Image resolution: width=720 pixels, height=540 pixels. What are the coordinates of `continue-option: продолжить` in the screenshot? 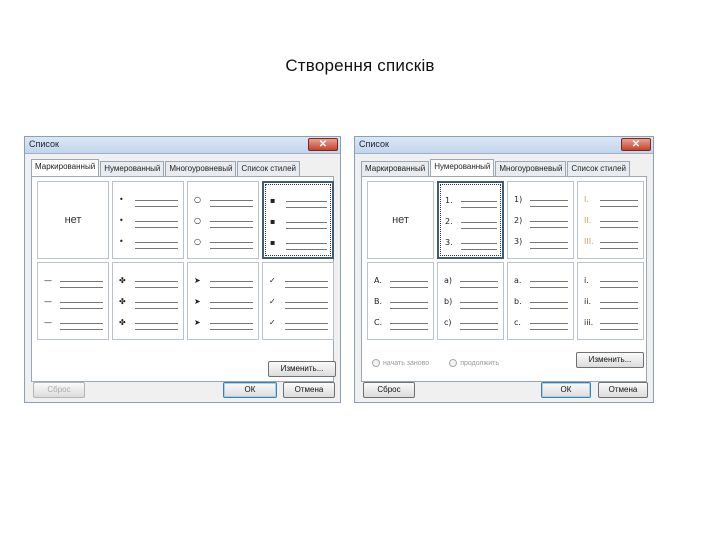 It's located at (474, 363).